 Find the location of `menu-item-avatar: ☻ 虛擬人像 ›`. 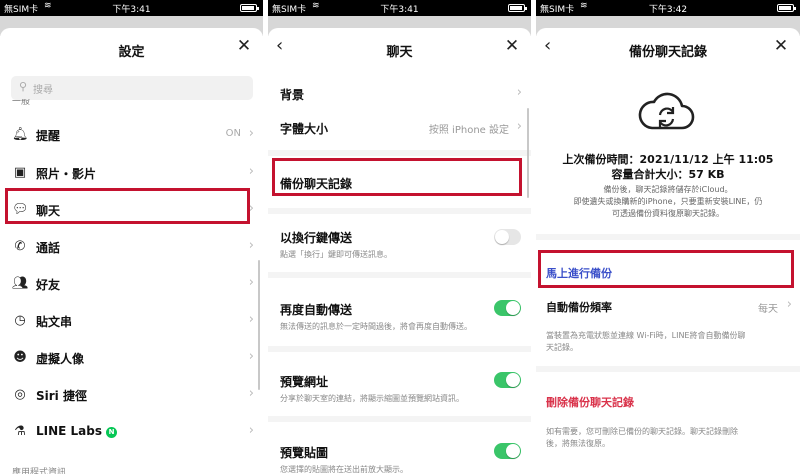

menu-item-avatar: ☻ 虛擬人像 › is located at coordinates (131, 358).